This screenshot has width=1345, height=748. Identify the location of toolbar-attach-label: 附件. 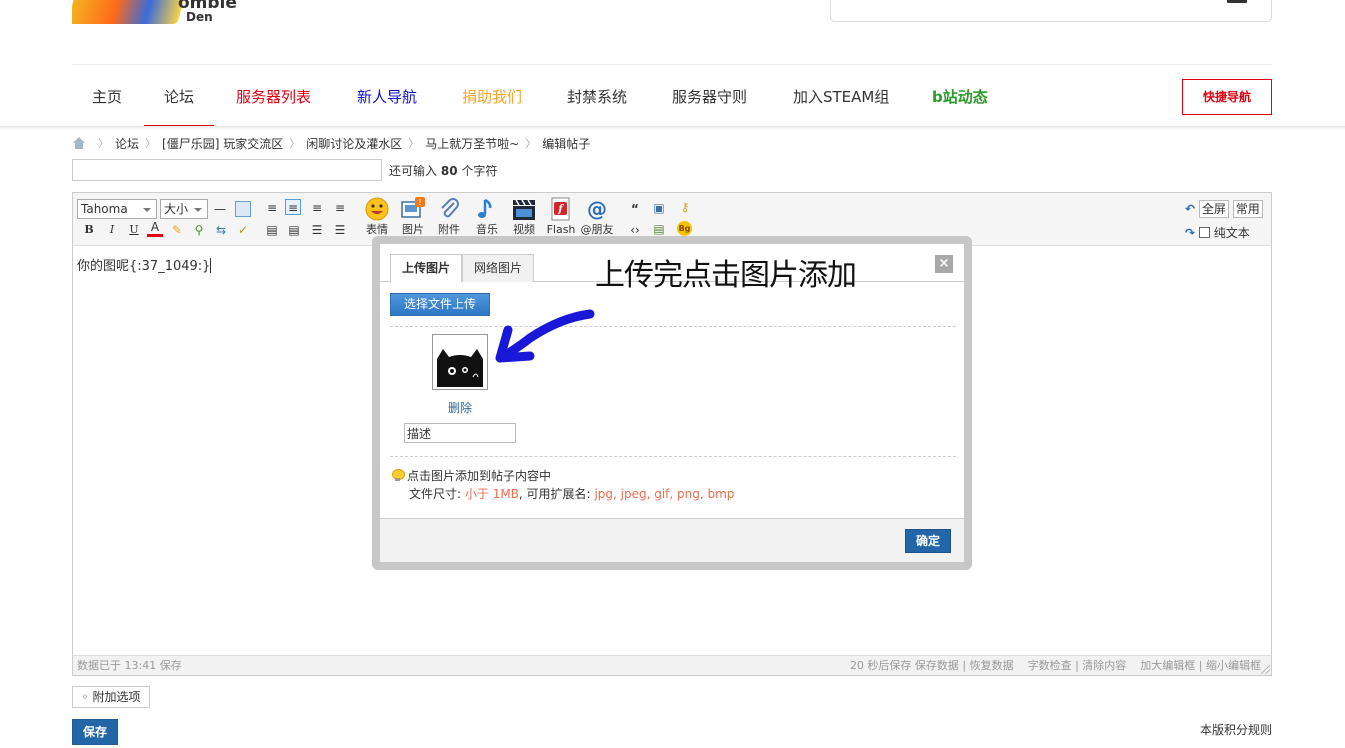
(449, 229).